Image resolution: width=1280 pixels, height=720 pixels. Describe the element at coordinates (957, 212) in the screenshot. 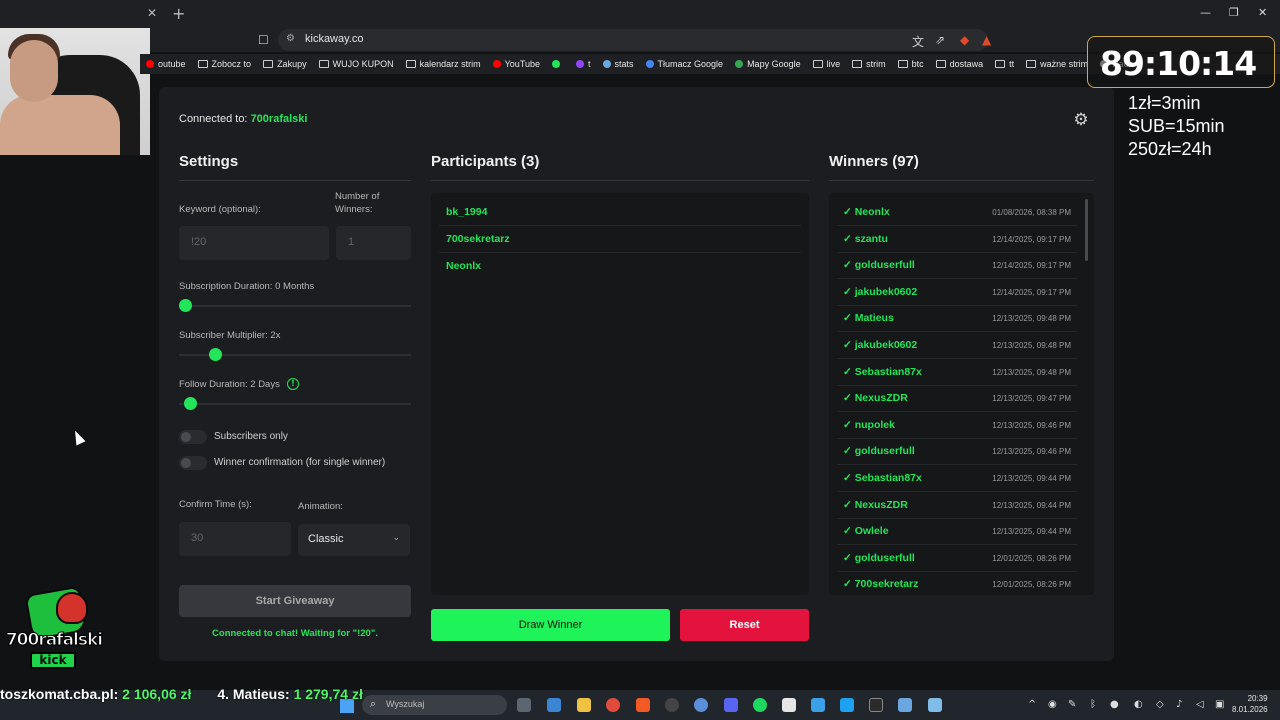

I see `winner-row: ✓ Neonlx 01/08/2026, 08:38 PM` at that location.